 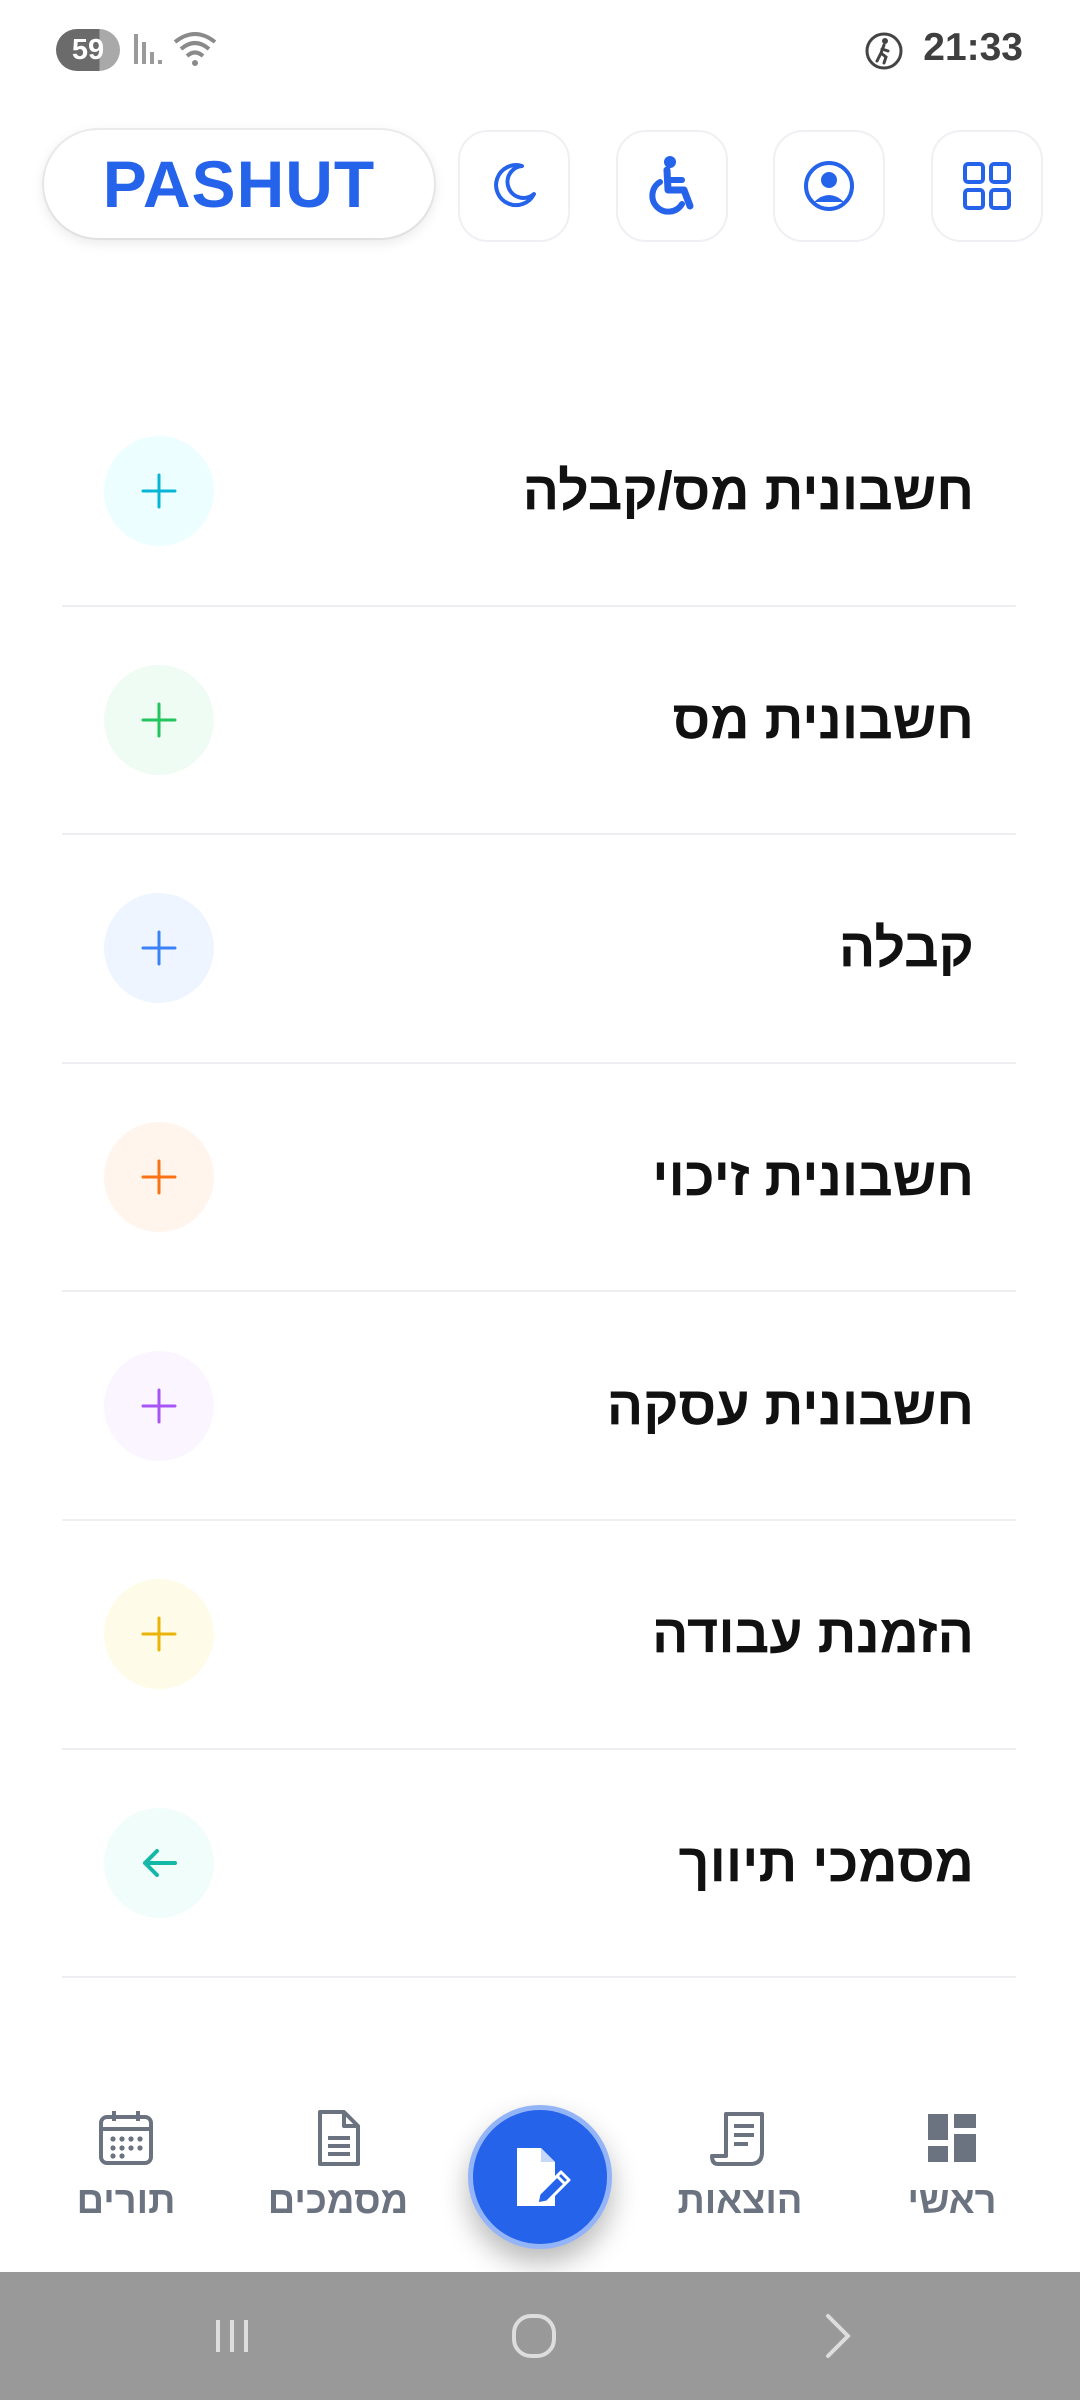 What do you see at coordinates (884, 51) in the screenshot?
I see `walking-icon` at bounding box center [884, 51].